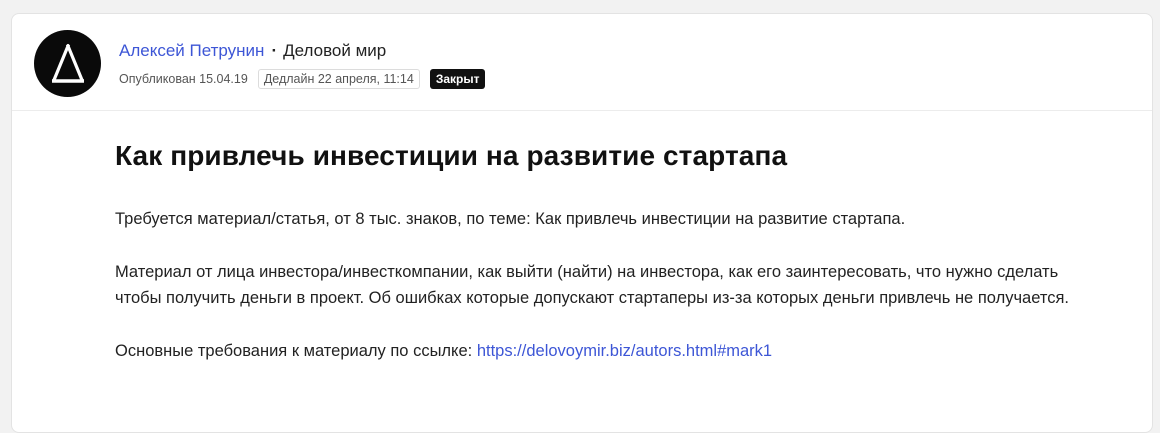  Describe the element at coordinates (191, 50) in the screenshot. I see `author-link: Алексей Петрунин` at that location.